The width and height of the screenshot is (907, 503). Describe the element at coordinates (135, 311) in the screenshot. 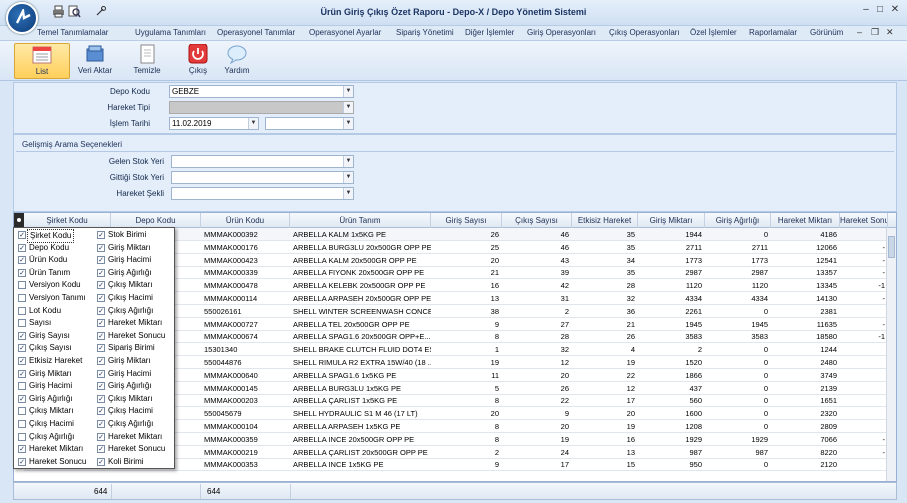

I see `column-option: ✓ Çıkış Ağırlığı` at that location.